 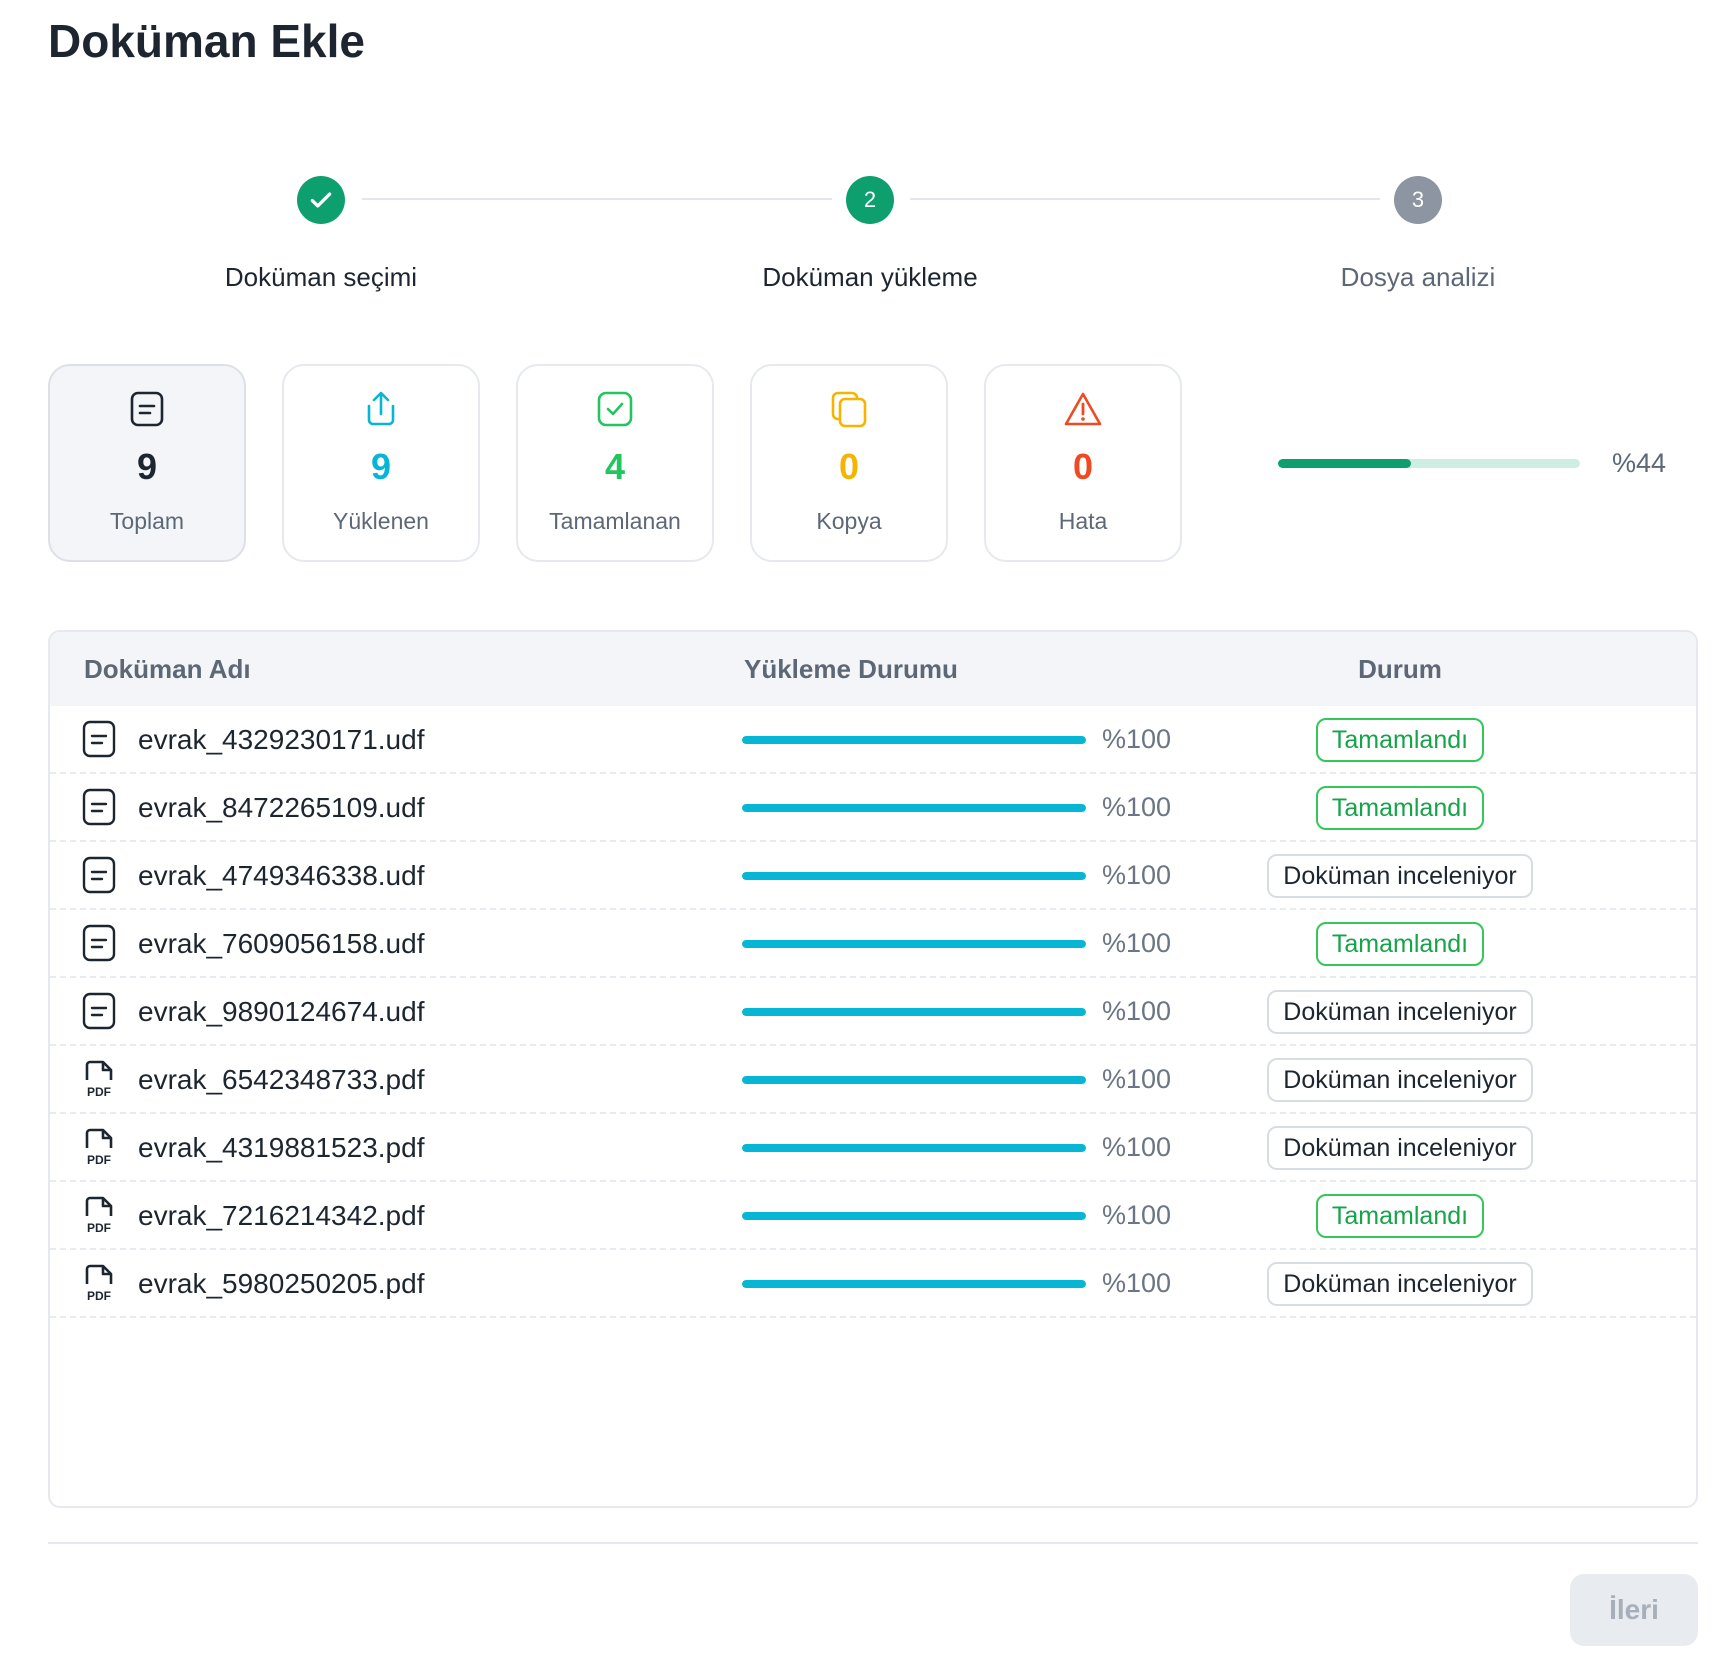 I want to click on page-title: Doküman Ekle, so click(x=206, y=41).